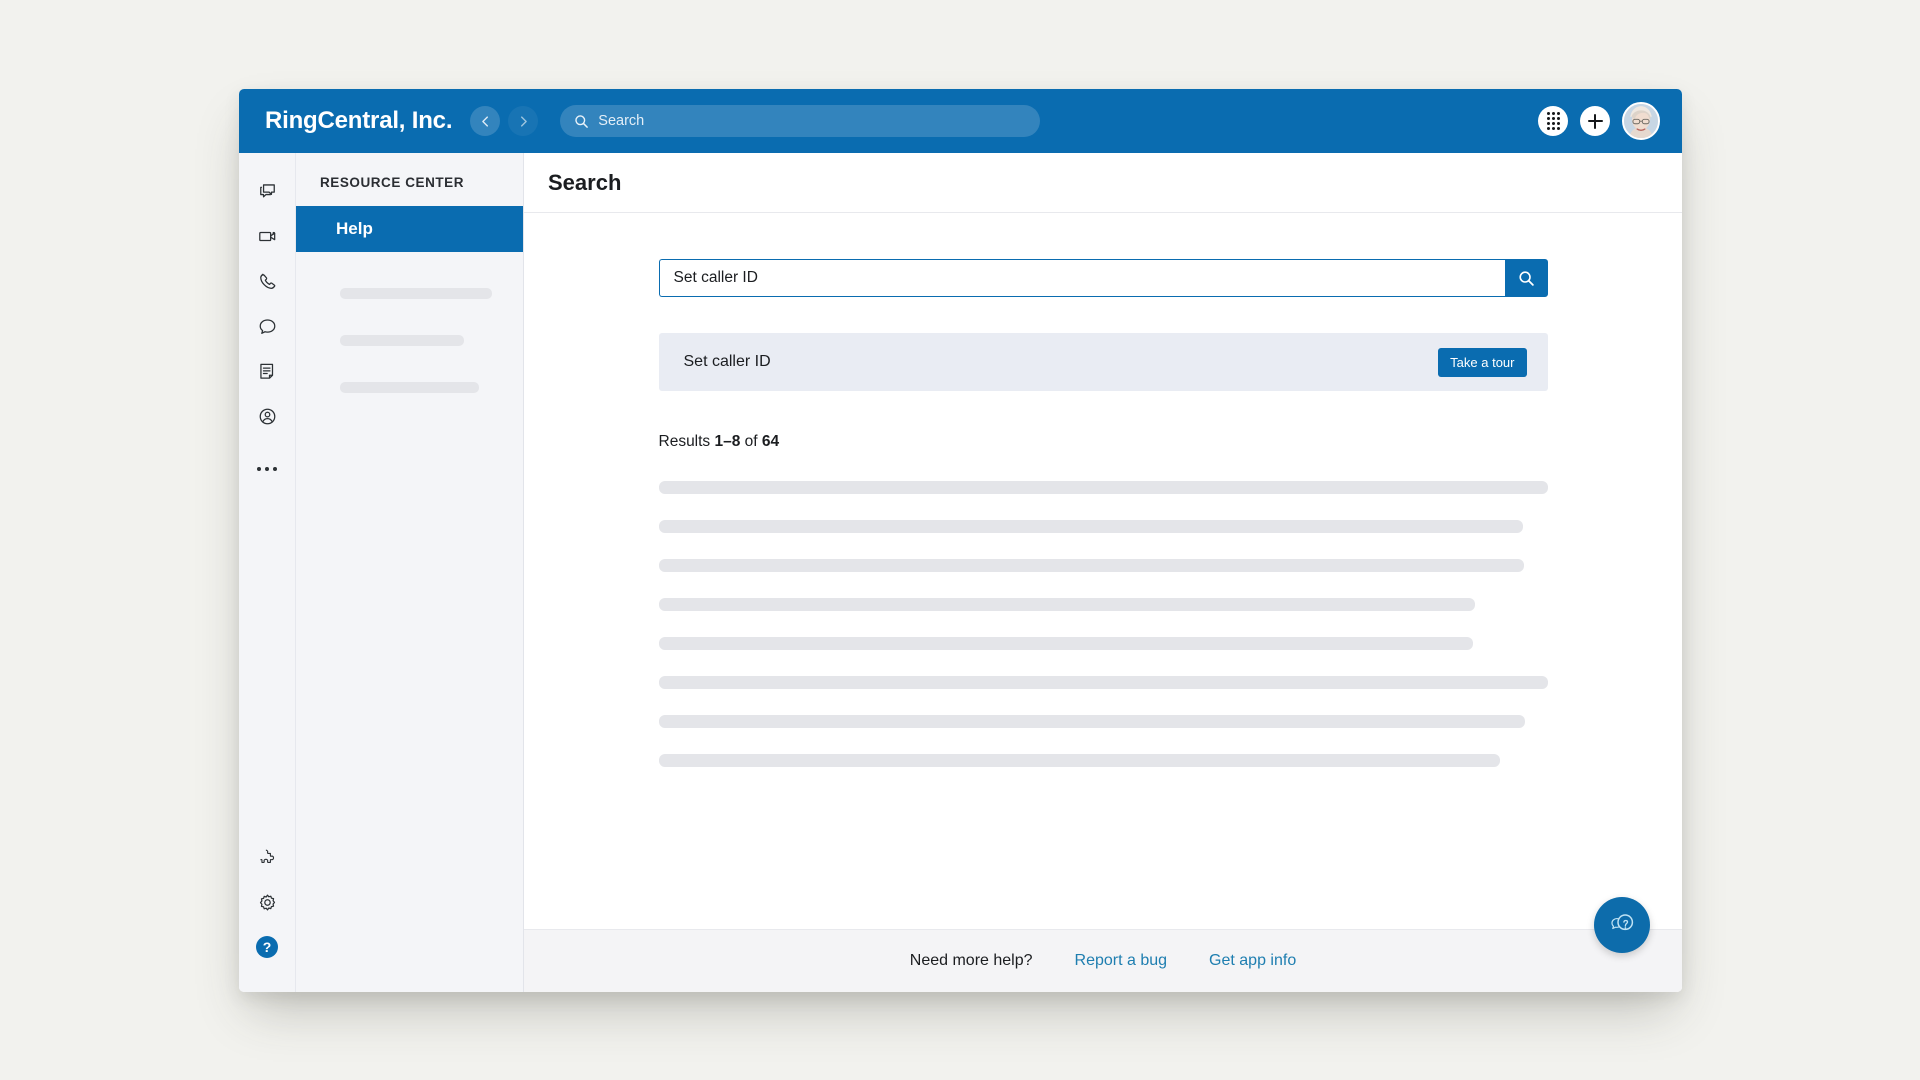  Describe the element at coordinates (1622, 922) in the screenshot. I see `chat-help-icon` at that location.